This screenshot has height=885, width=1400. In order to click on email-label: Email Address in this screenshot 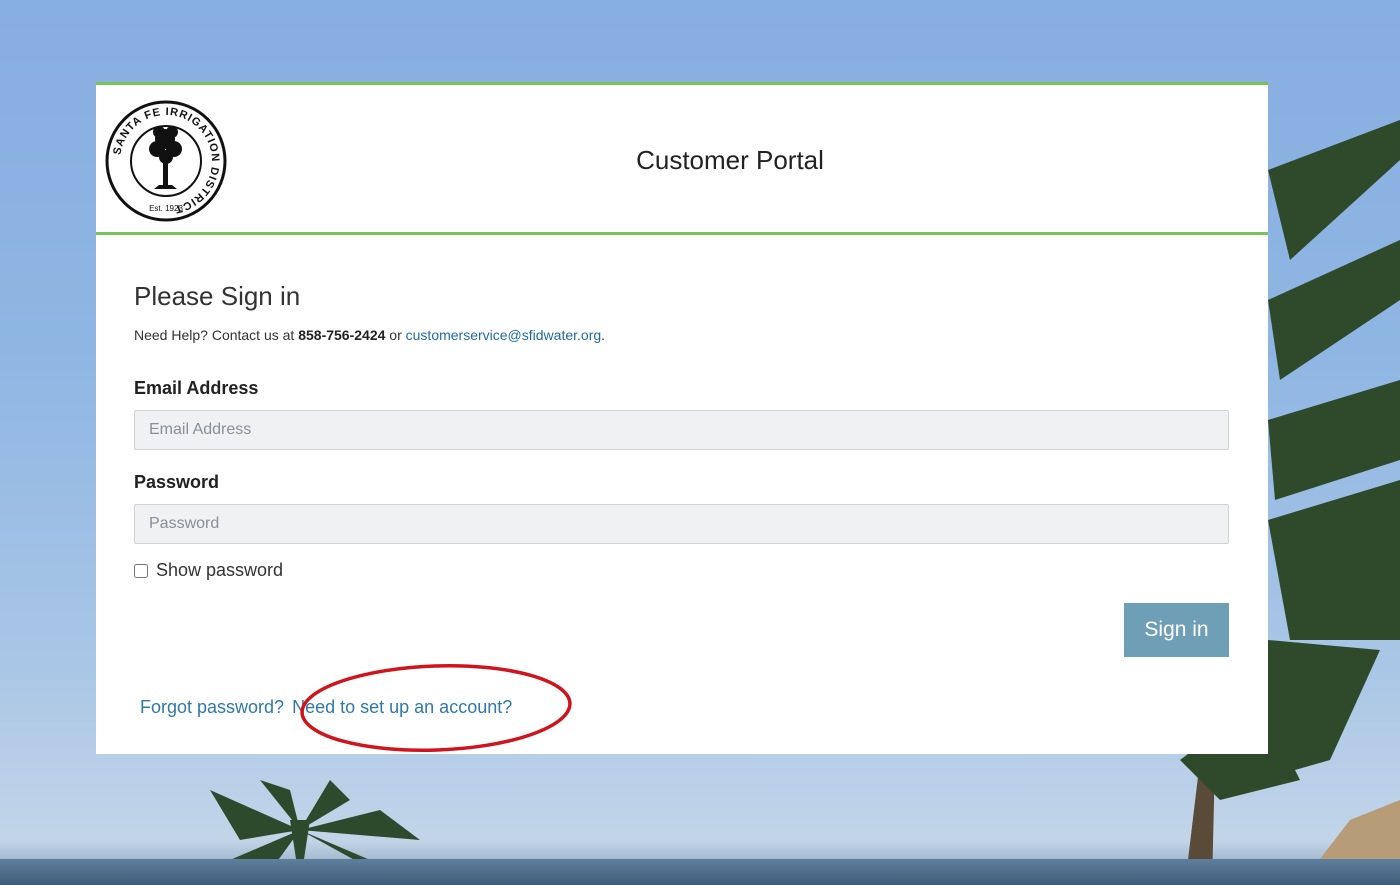, I will do `click(196, 388)`.